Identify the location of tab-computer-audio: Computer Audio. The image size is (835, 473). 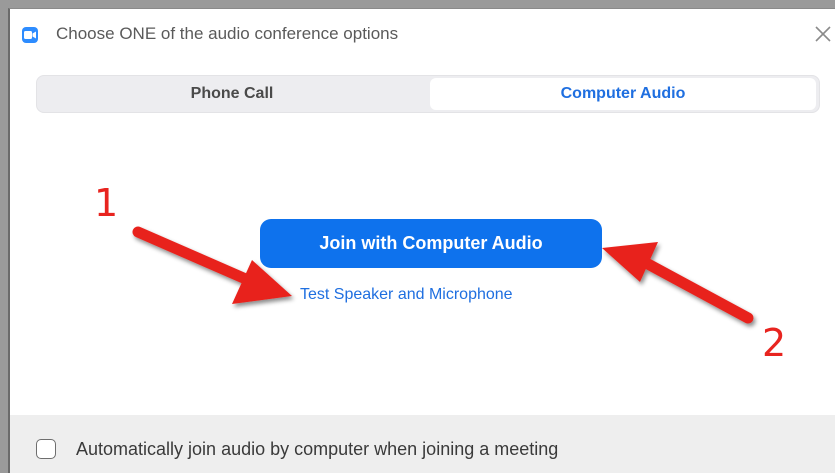
(623, 94).